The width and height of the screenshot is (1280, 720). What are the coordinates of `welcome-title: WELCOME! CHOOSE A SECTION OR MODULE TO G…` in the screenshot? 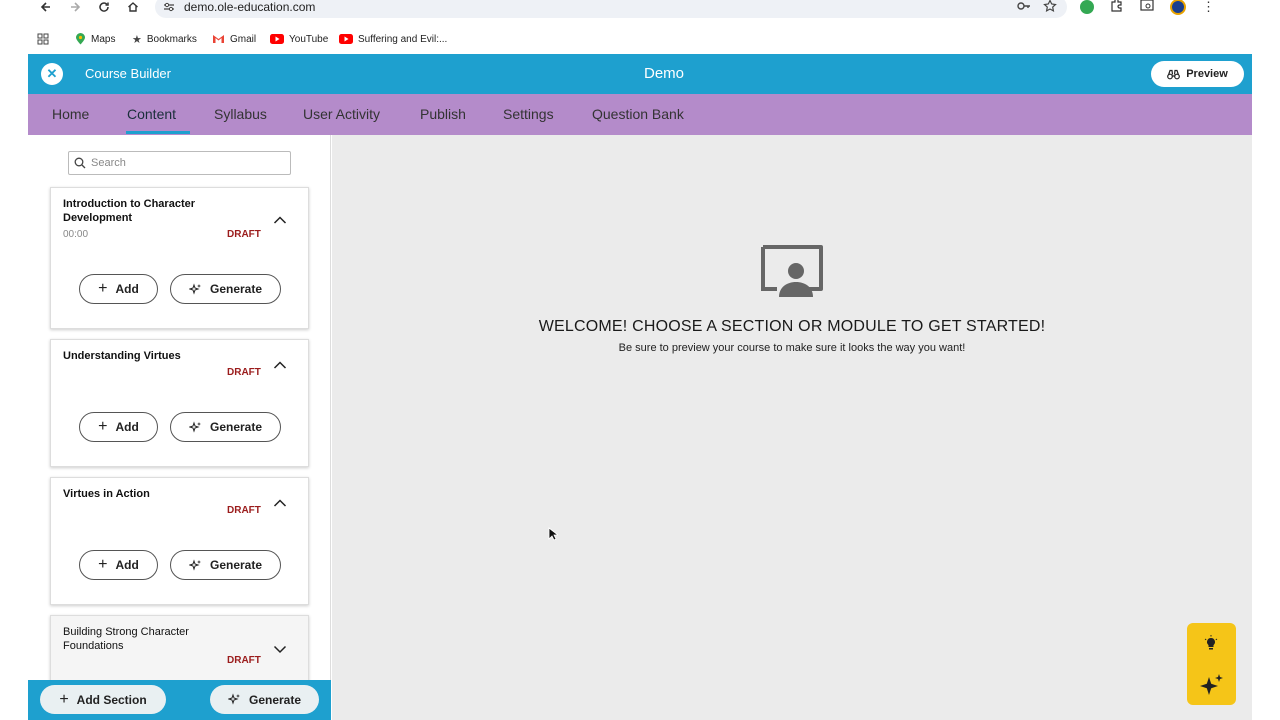 It's located at (792, 326).